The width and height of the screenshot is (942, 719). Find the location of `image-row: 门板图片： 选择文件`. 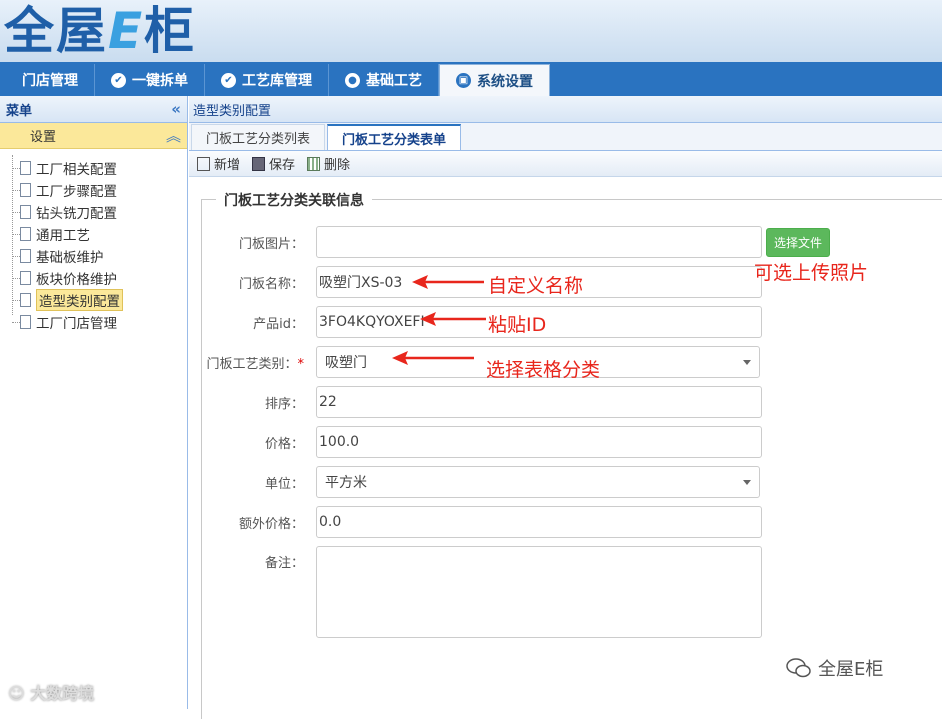

image-row: 门板图片： 选择文件 is located at coordinates (516, 242).